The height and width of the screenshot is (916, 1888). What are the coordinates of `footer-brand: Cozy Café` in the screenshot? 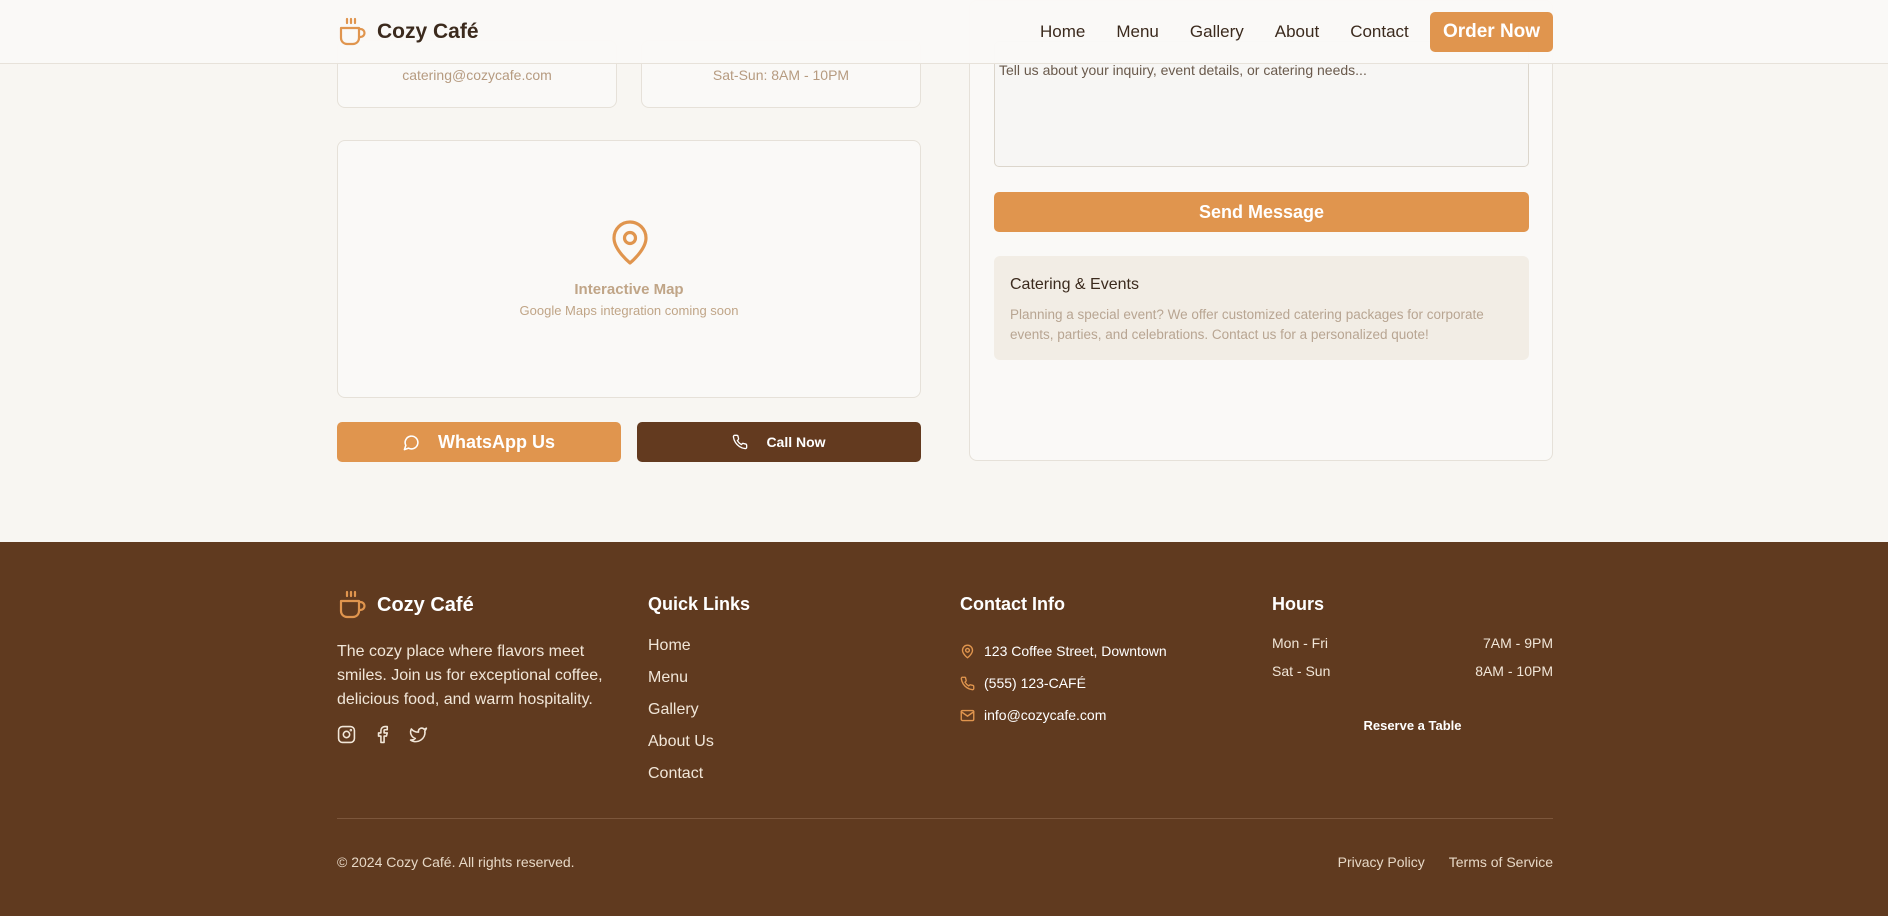 It's located at (405, 605).